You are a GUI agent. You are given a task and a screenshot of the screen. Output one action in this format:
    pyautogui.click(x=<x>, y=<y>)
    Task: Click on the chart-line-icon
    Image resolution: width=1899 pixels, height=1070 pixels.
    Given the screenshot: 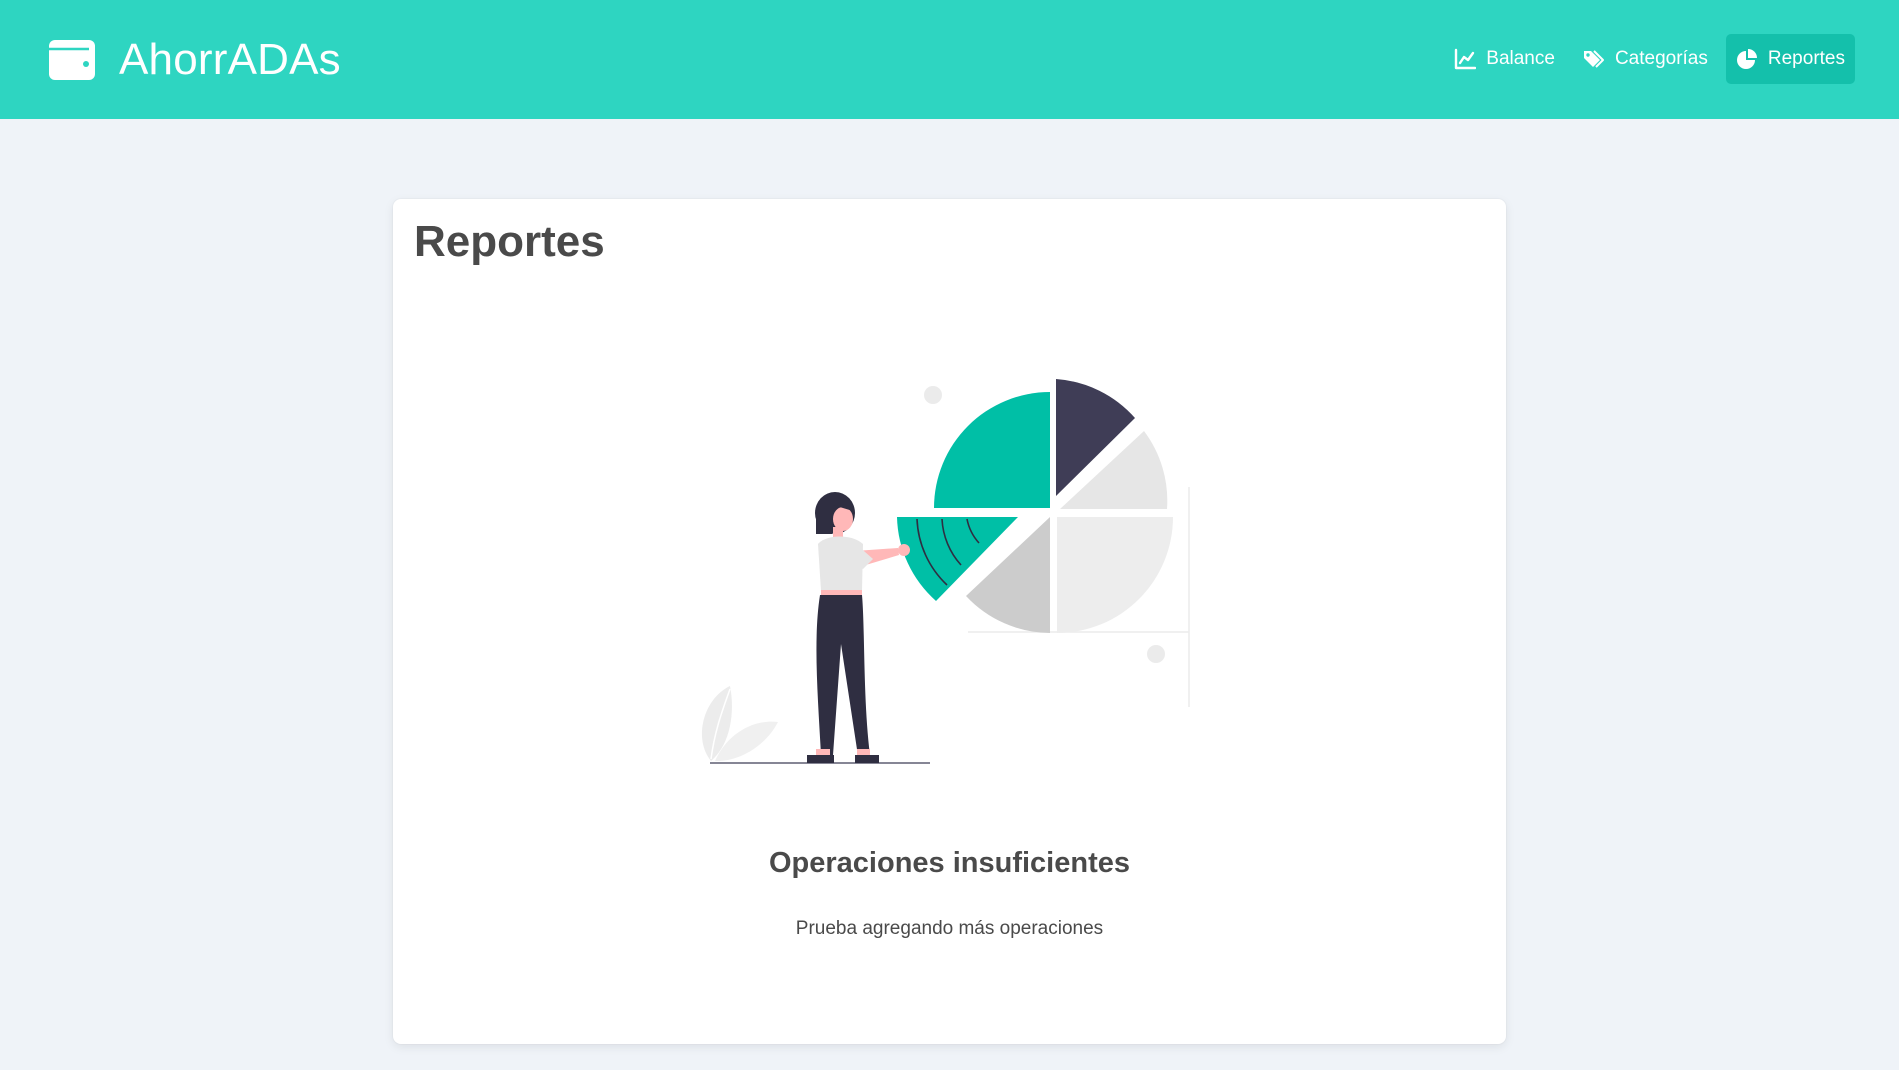 What is the action you would take?
    pyautogui.click(x=1465, y=59)
    